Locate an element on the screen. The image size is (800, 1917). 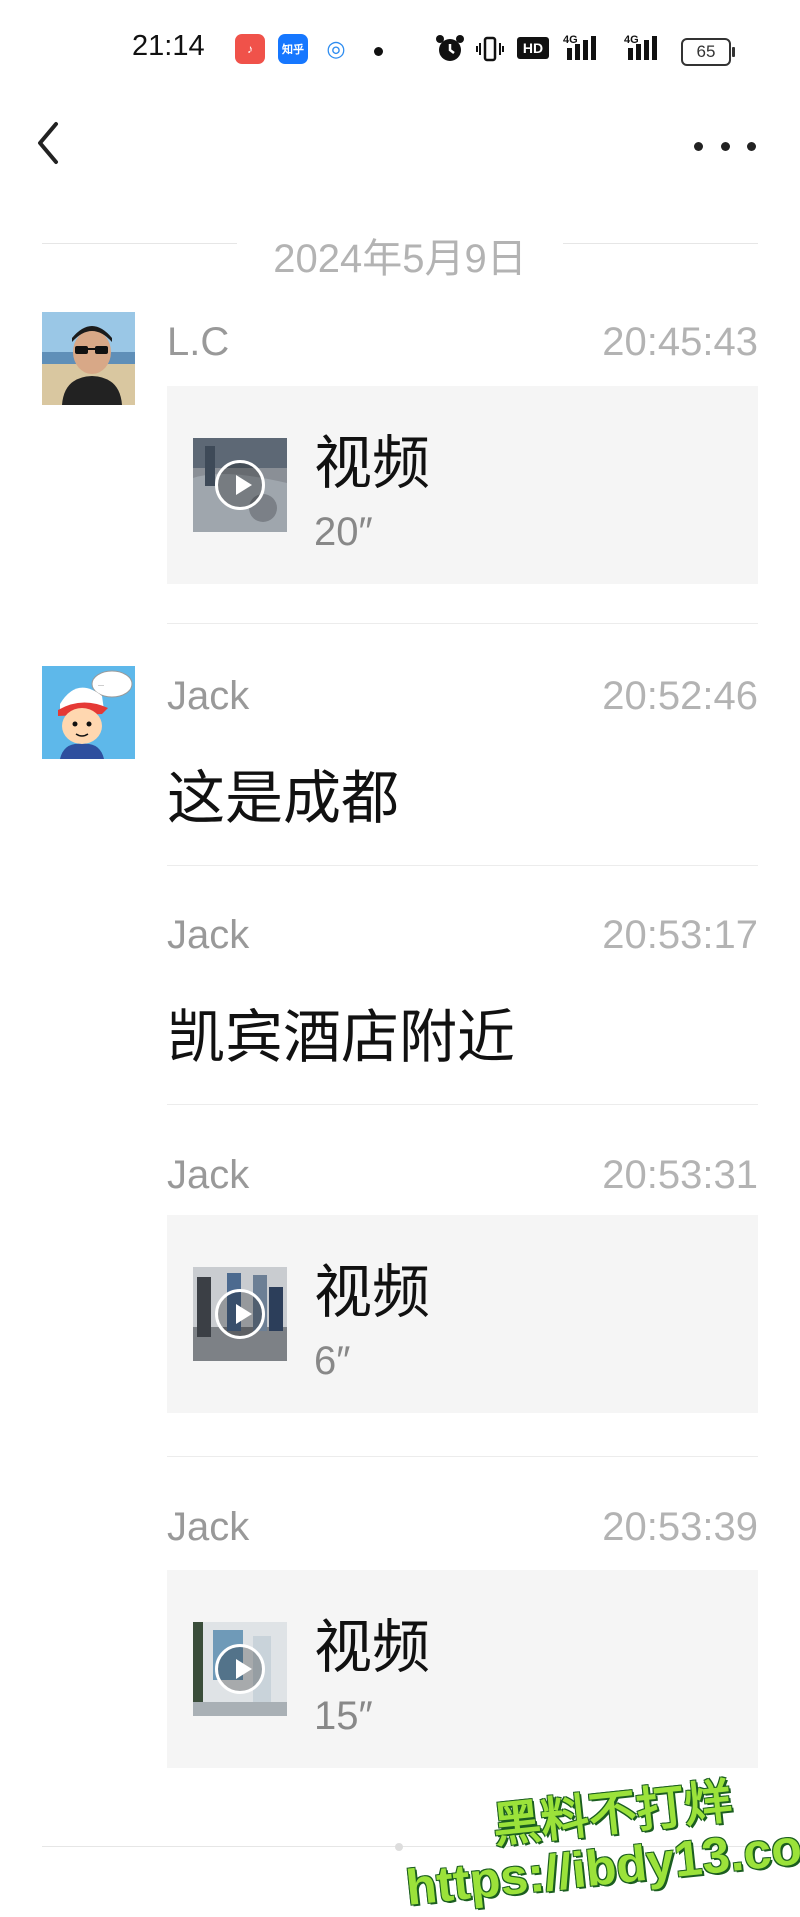
hd-icon: HD is located at coordinates (533, 48).